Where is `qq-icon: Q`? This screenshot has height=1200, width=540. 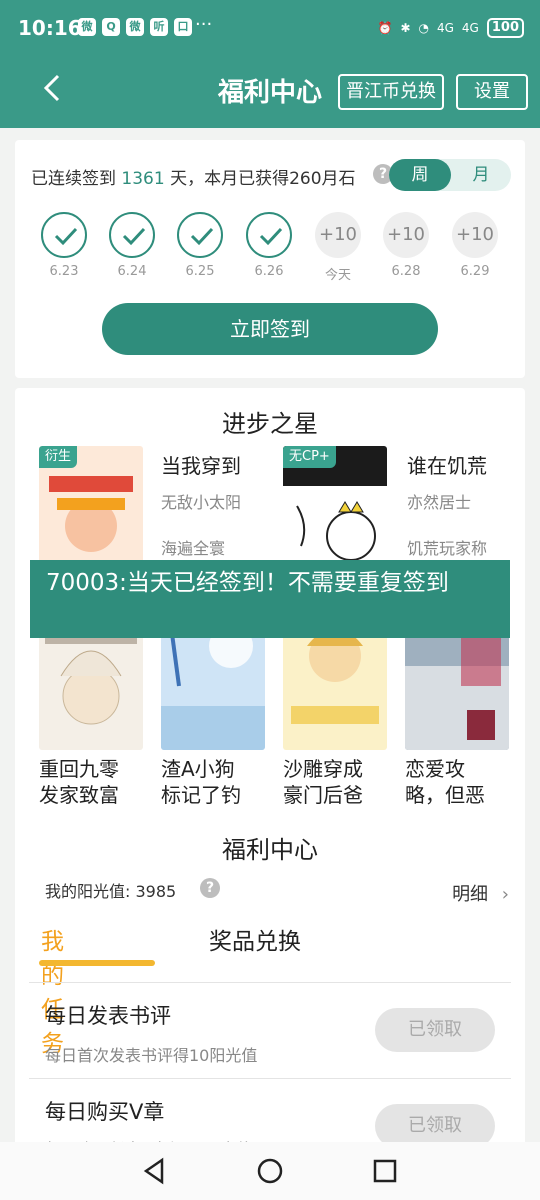 qq-icon: Q is located at coordinates (111, 27).